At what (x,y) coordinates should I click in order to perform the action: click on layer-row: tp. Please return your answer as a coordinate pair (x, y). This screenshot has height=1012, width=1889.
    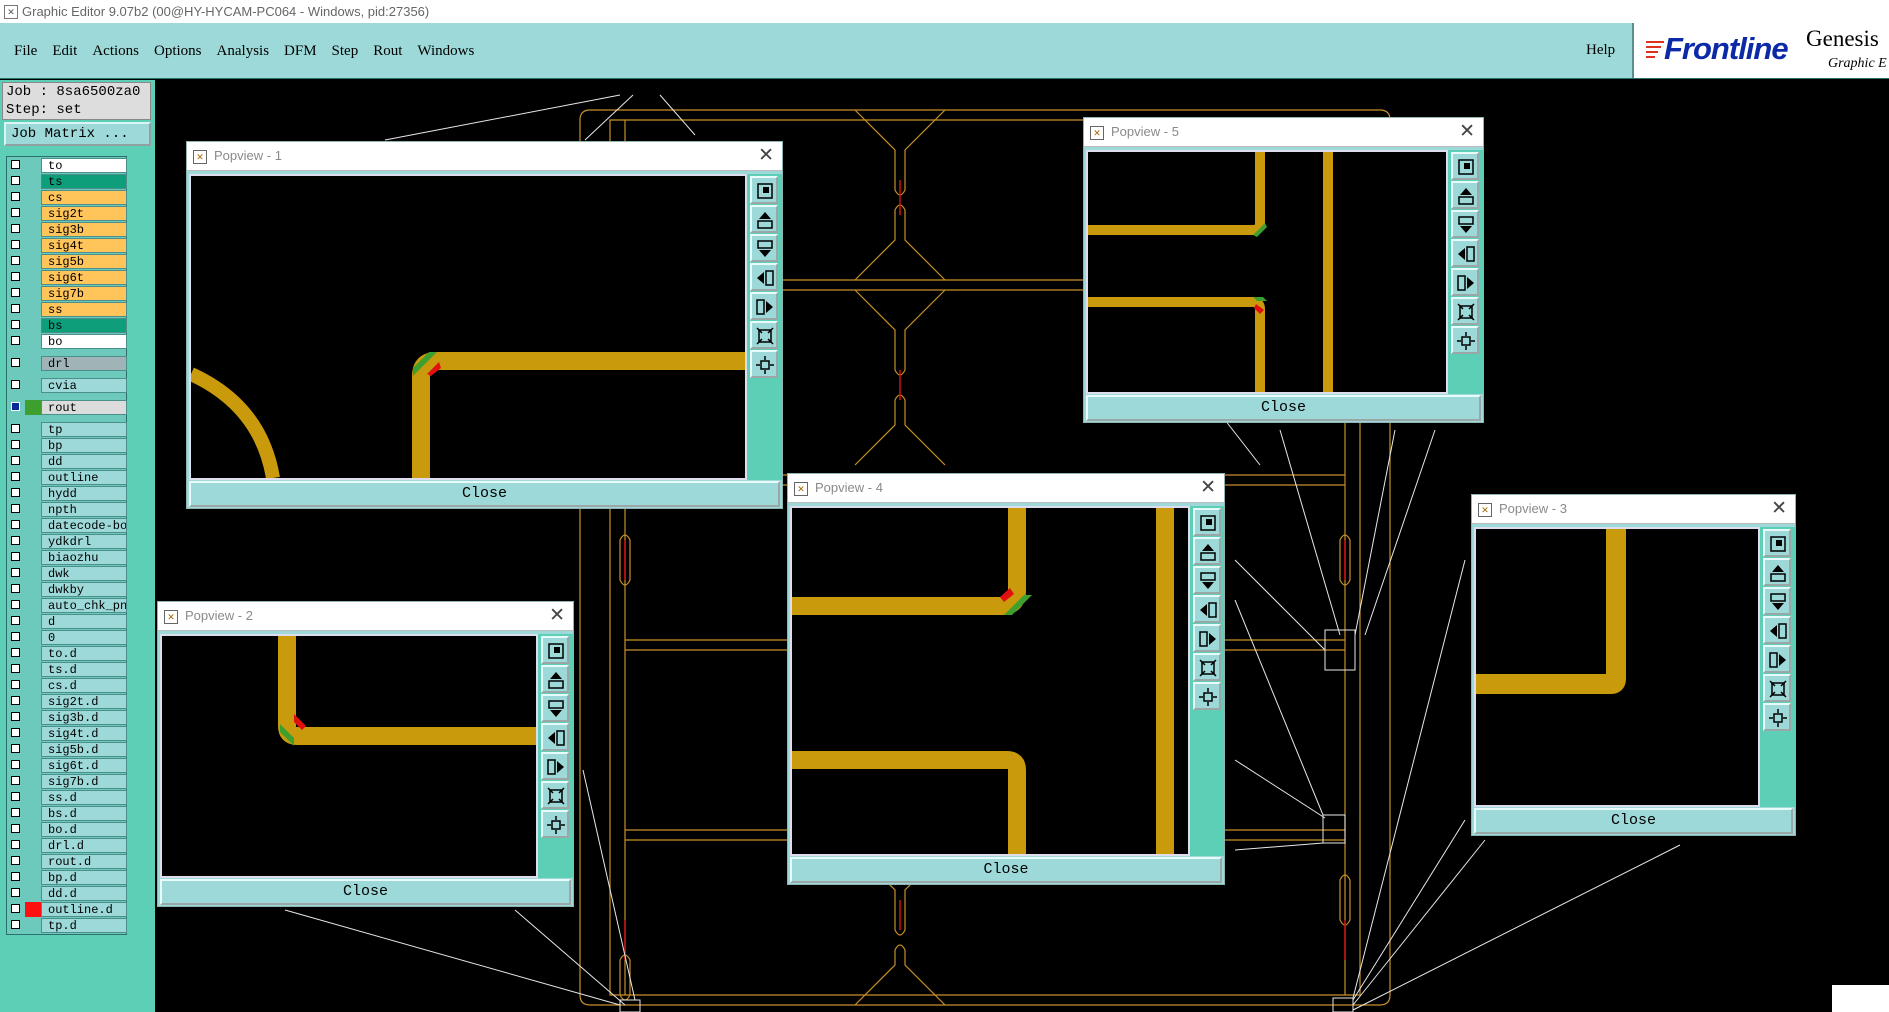
    Looking at the image, I should click on (67, 429).